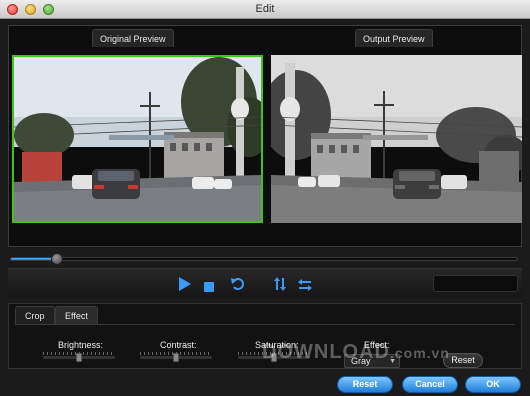 This screenshot has height=396, width=530. I want to click on watermark-main: DOWNLOAD, so click(326, 352).